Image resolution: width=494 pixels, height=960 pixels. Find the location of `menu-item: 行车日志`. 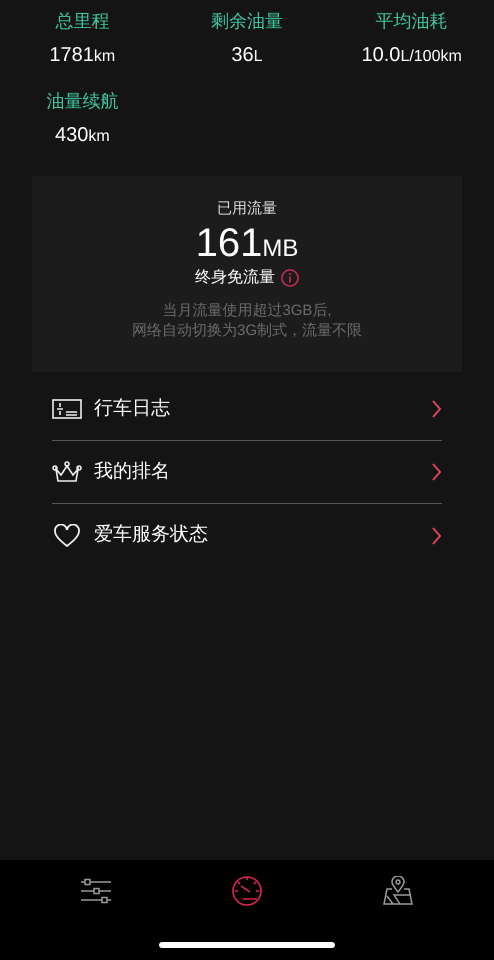

menu-item: 行车日志 is located at coordinates (247, 409).